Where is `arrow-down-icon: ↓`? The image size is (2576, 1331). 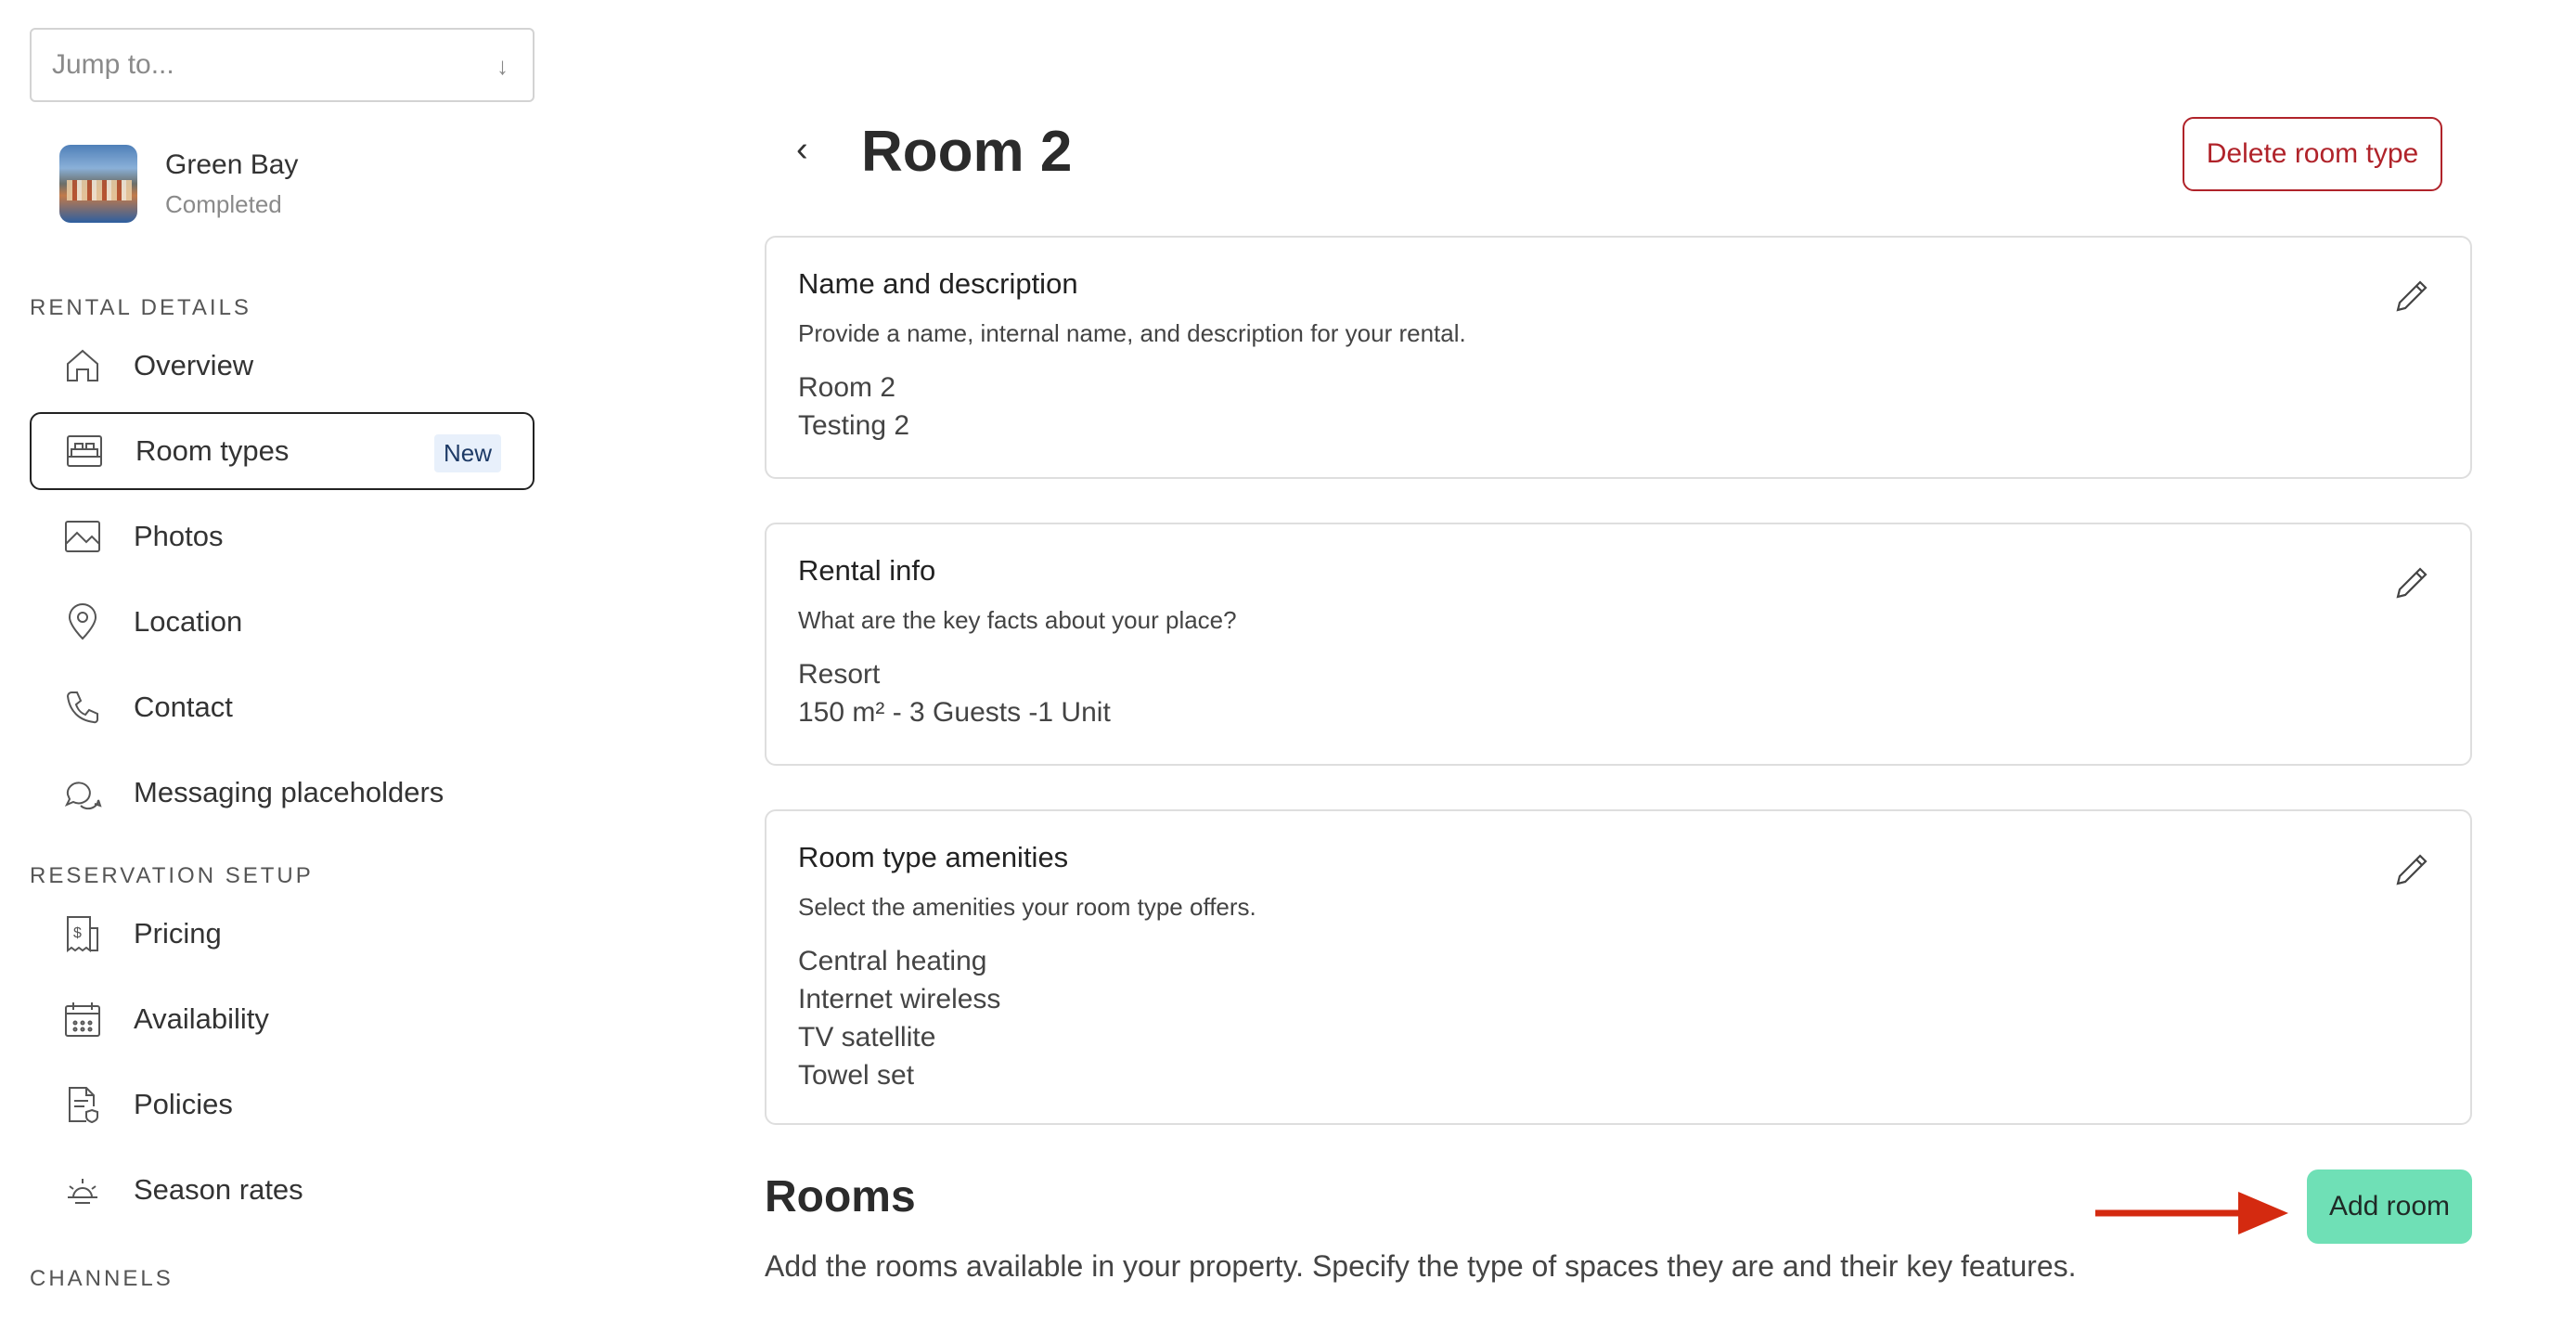 arrow-down-icon: ↓ is located at coordinates (503, 66).